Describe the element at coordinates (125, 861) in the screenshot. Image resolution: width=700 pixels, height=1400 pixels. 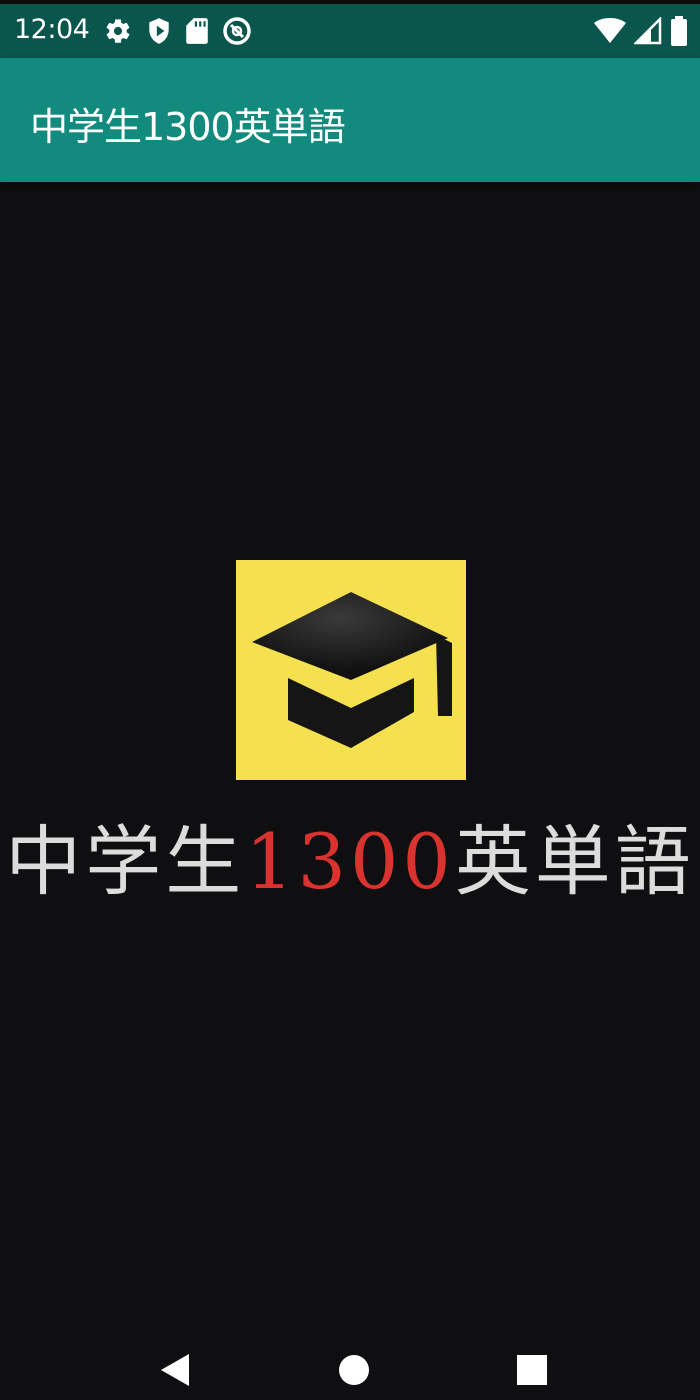
I see `splash-title-prefix: 中学生` at that location.